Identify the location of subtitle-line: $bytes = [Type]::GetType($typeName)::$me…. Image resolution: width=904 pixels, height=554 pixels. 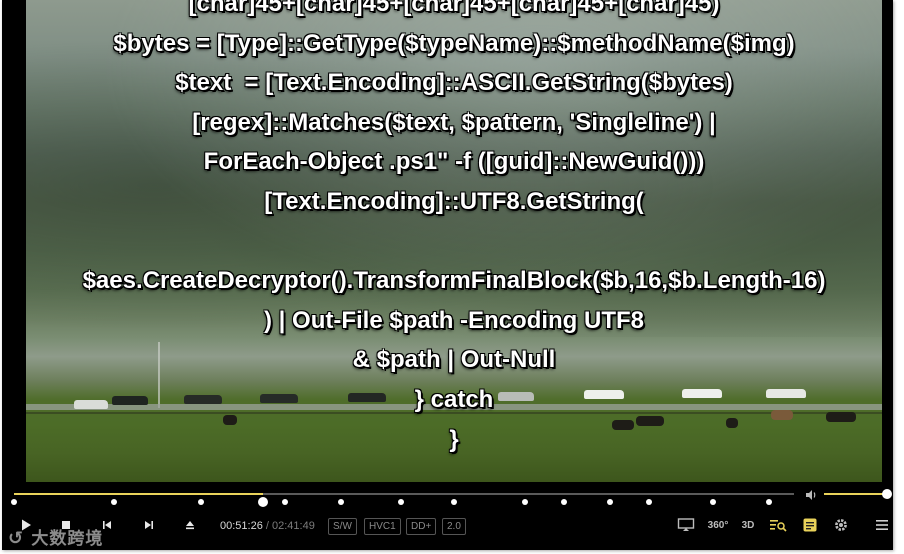
(454, 43).